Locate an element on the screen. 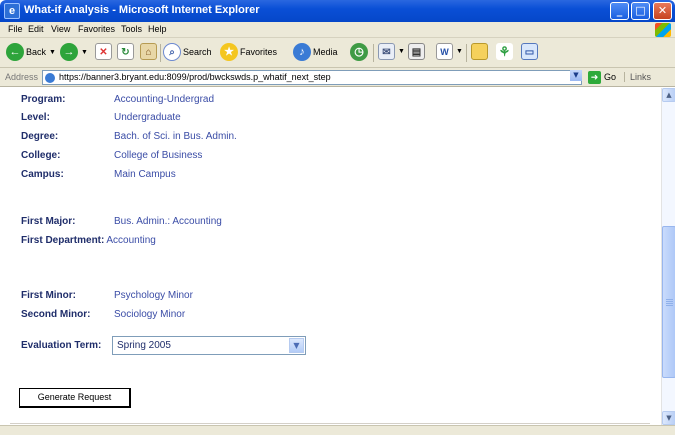 The height and width of the screenshot is (435, 675). menu-favorites: Favorites is located at coordinates (96, 29).